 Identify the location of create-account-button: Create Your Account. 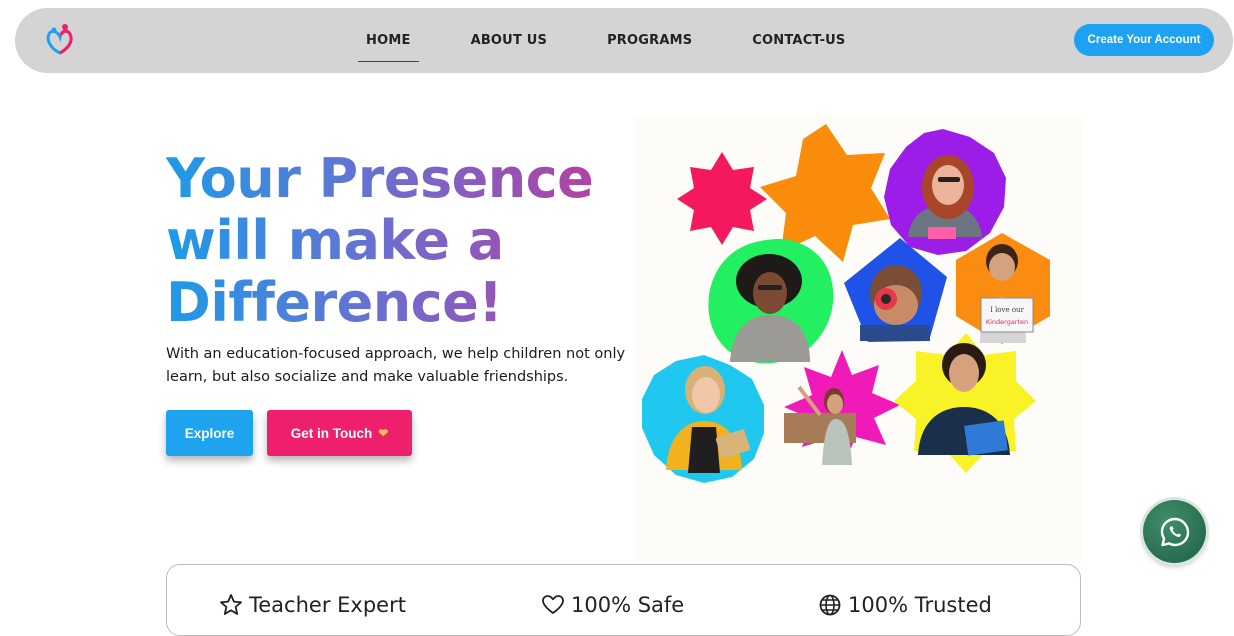
(1144, 40).